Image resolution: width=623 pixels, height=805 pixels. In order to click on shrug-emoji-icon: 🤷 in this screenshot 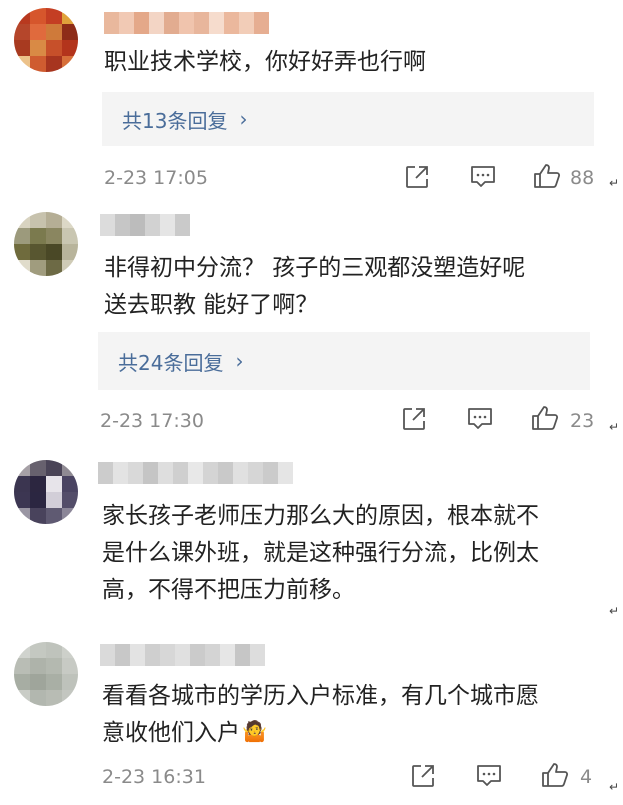, I will do `click(254, 731)`.